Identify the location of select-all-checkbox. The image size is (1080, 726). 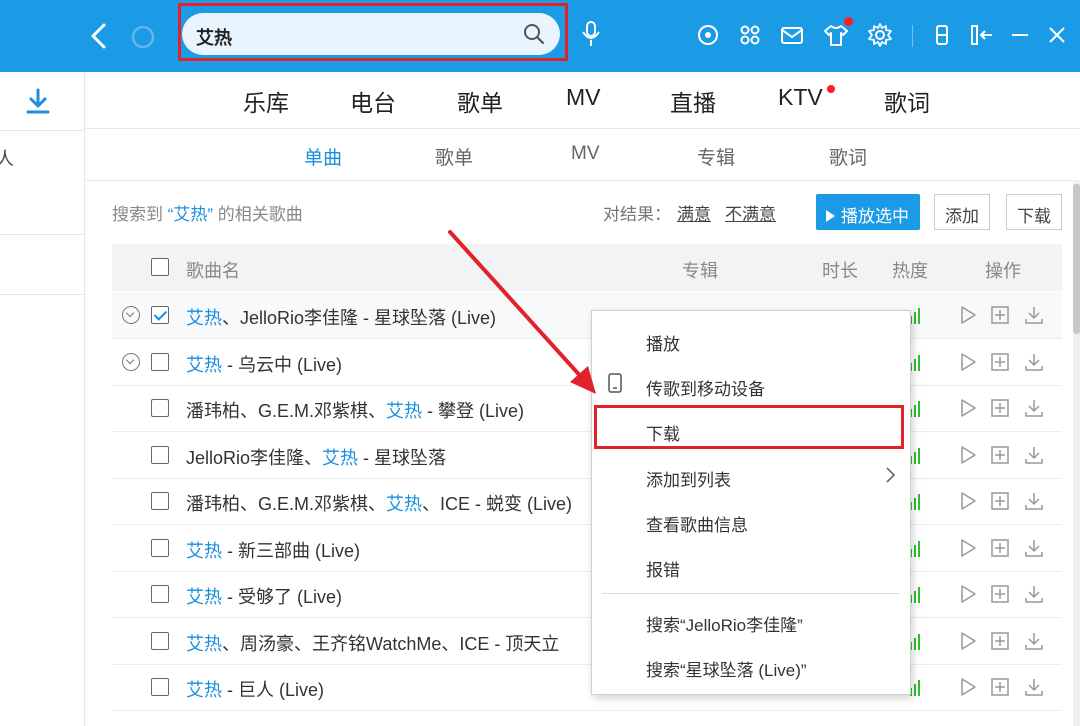
(160, 267).